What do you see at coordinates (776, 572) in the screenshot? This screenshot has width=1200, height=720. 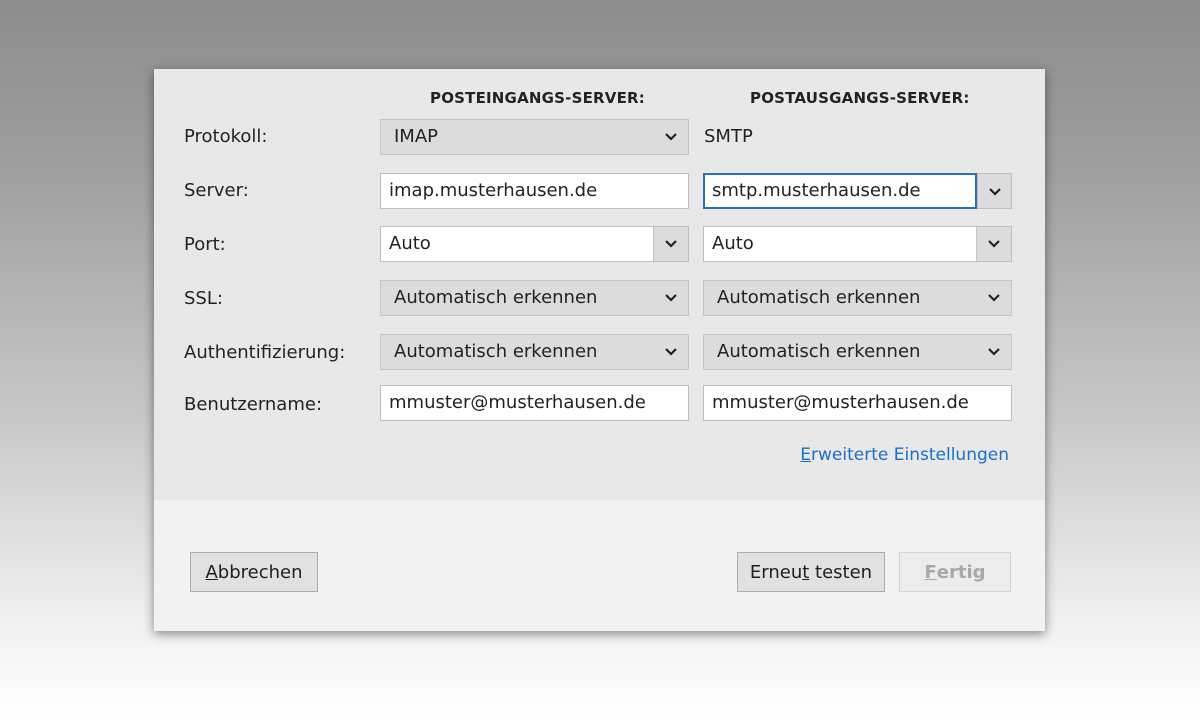 I see `retest-text-before: Erneu` at bounding box center [776, 572].